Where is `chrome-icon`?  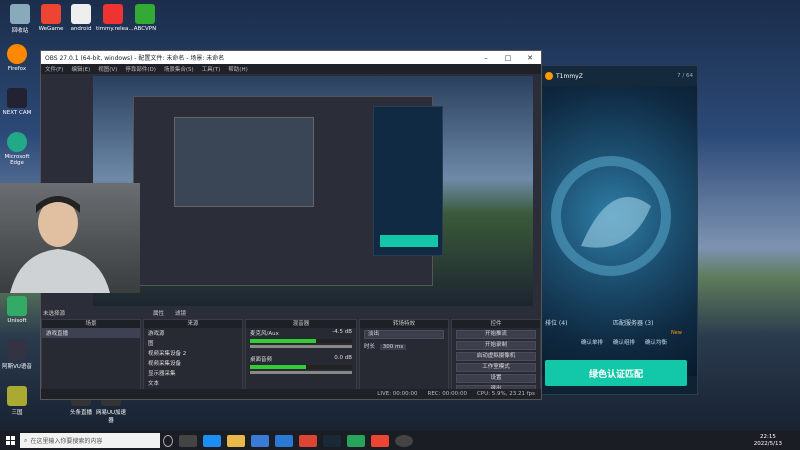
chrome-icon is located at coordinates (308, 440).